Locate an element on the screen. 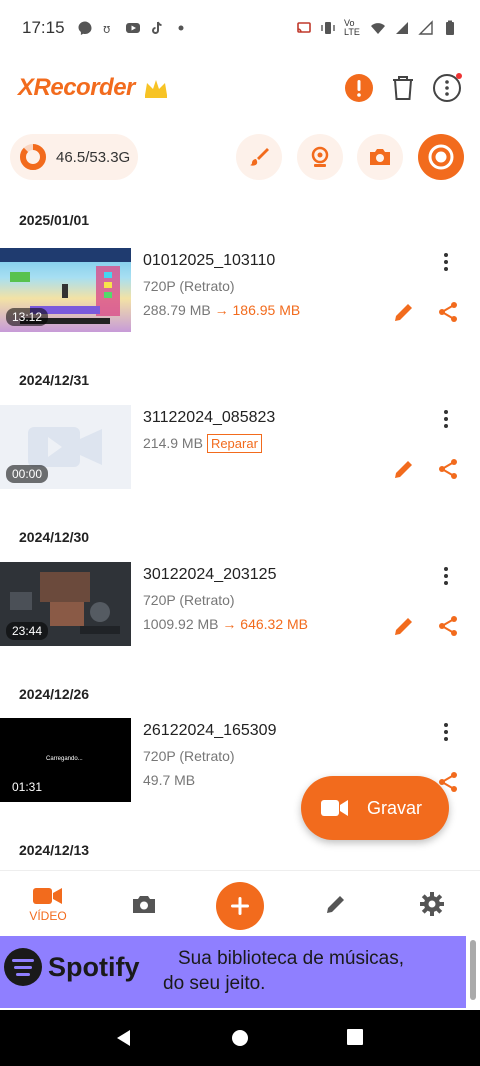 This screenshot has width=480, height=1066. date-header: 2024/12/30 is located at coordinates (54, 537).